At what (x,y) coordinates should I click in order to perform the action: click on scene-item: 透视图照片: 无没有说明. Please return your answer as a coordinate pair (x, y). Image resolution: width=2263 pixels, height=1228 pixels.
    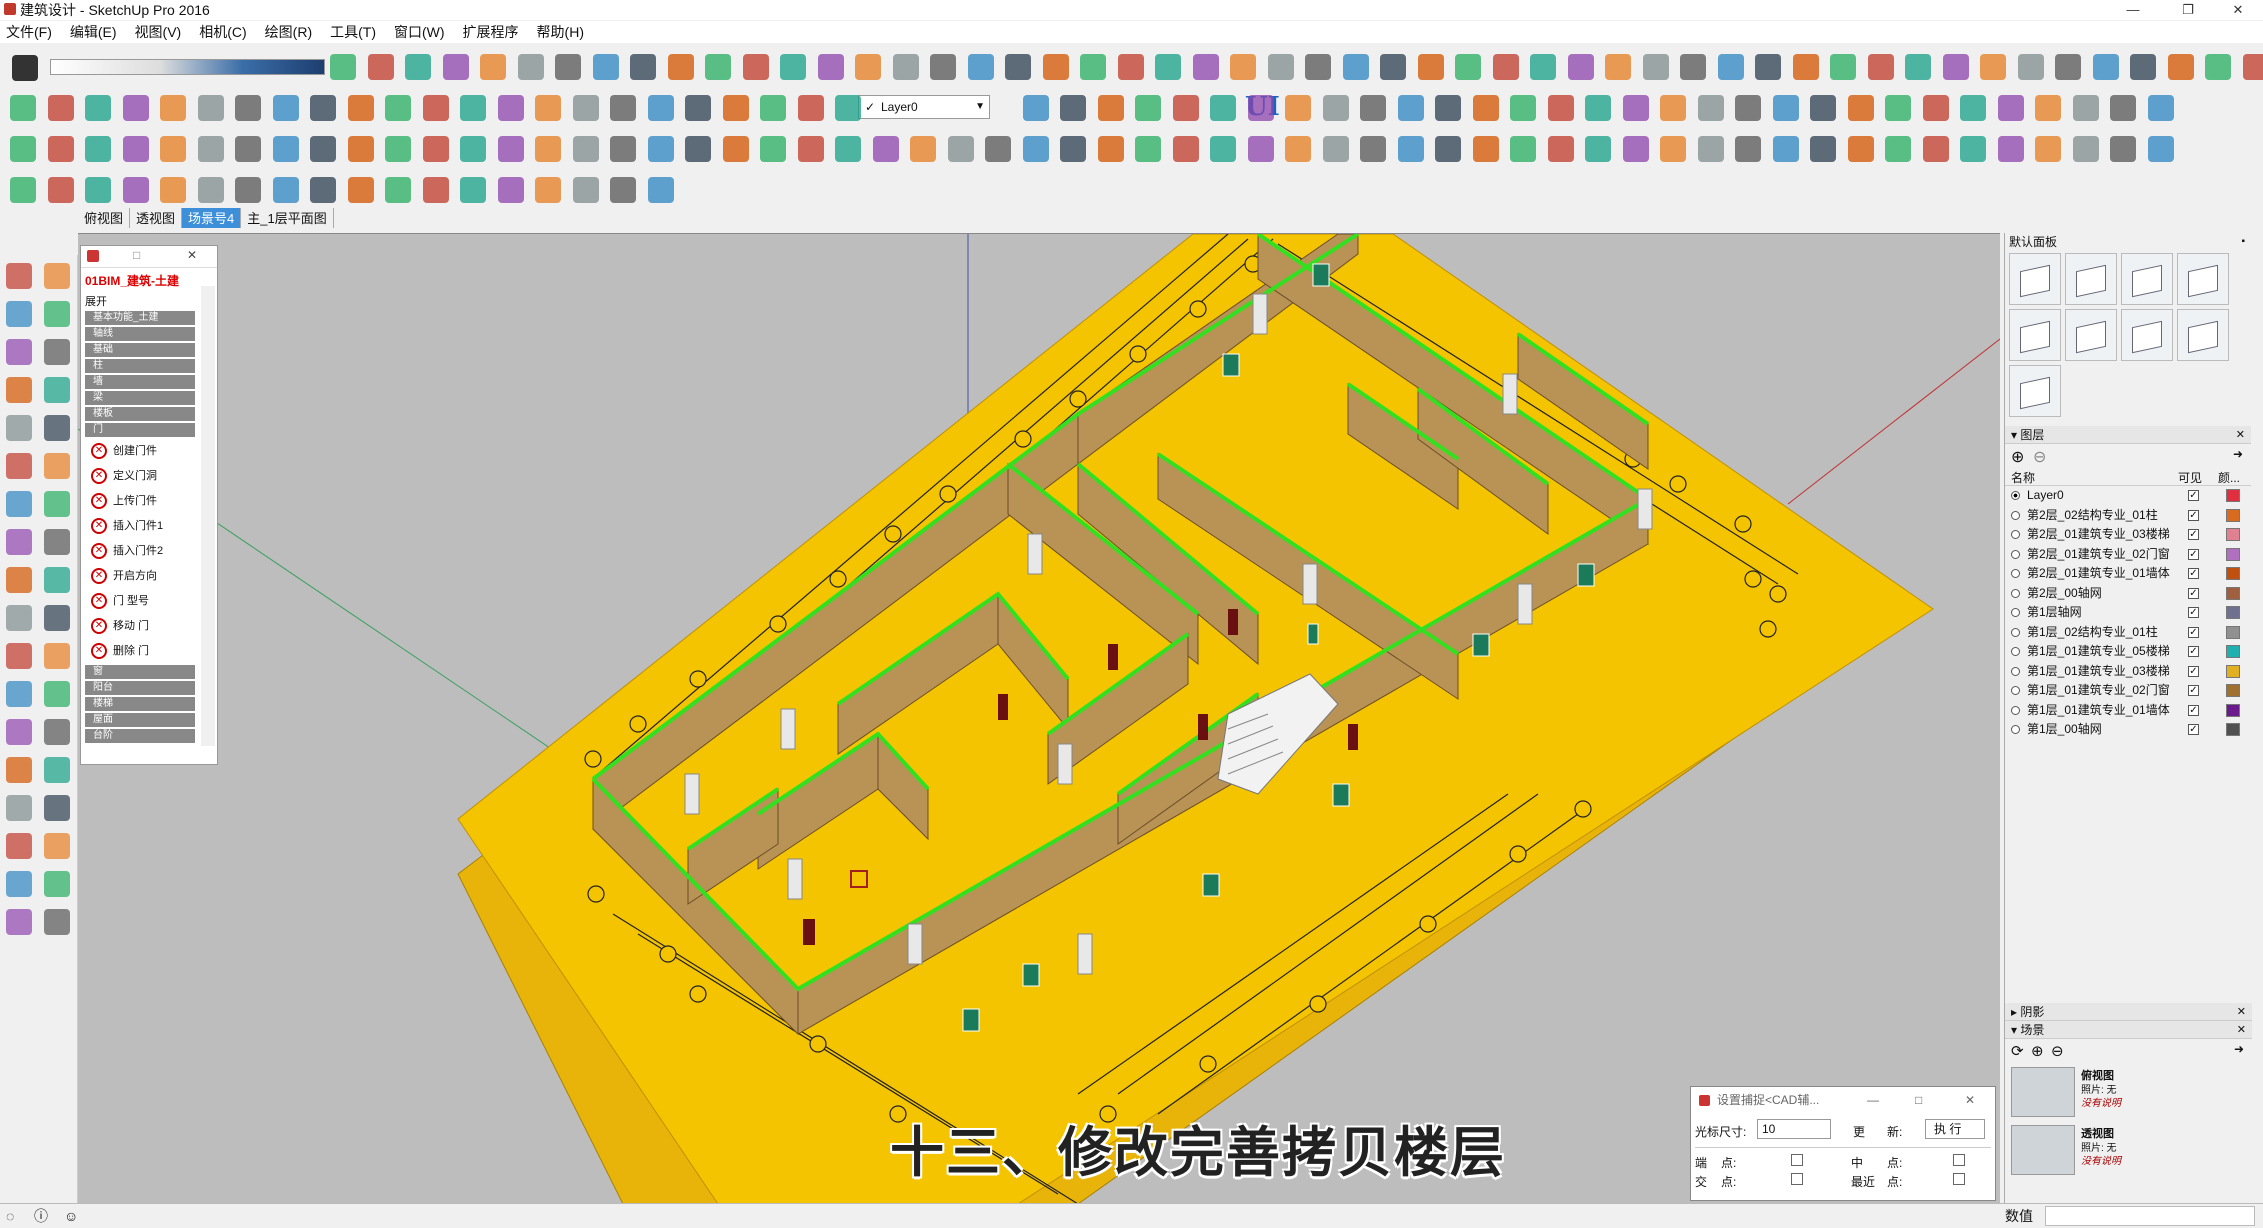
    Looking at the image, I should click on (2128, 1150).